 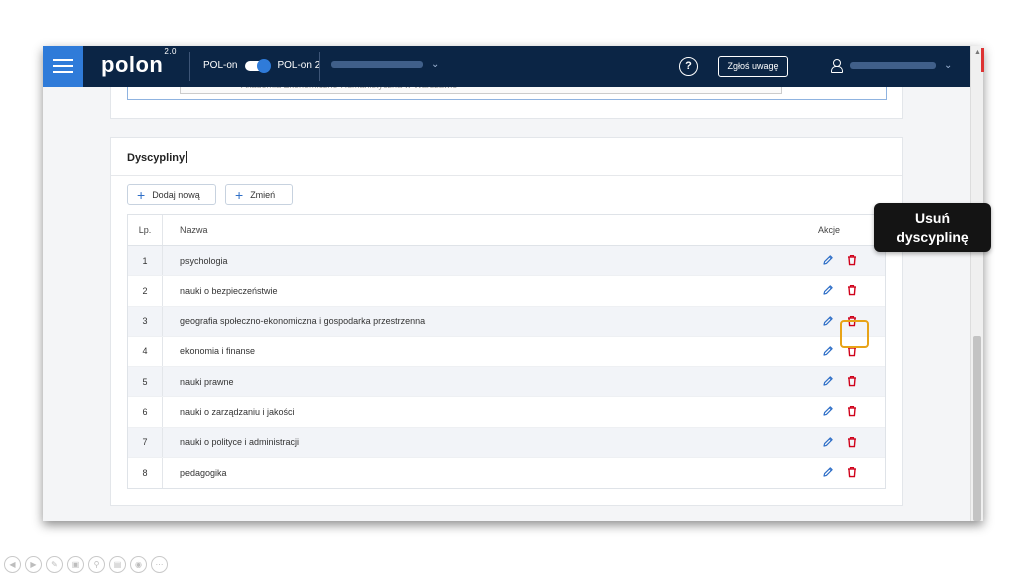 I want to click on card-divider, so click(x=506, y=175).